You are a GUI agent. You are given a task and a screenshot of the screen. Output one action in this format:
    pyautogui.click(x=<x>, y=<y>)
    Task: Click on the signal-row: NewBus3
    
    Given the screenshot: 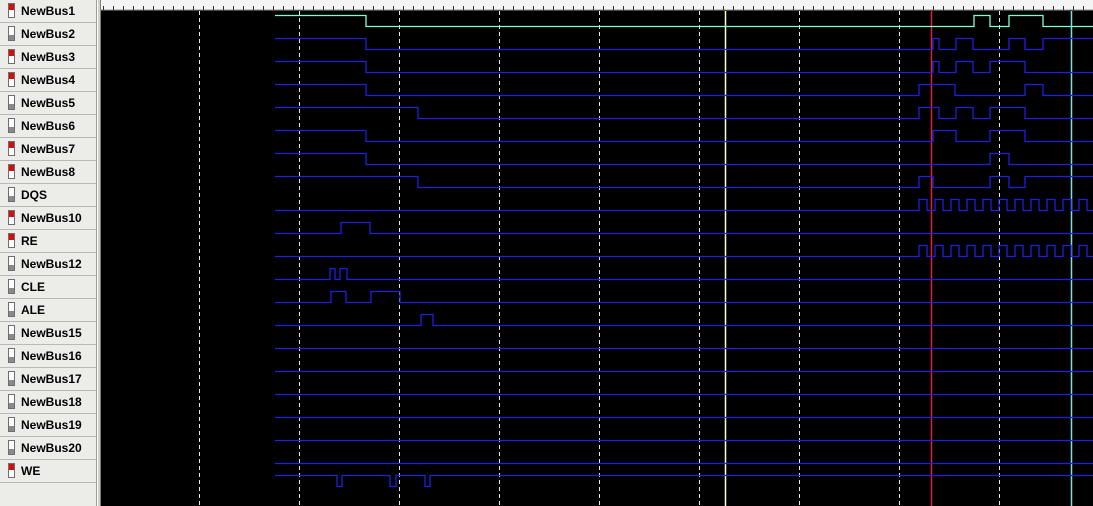 What is the action you would take?
    pyautogui.click(x=48, y=57)
    